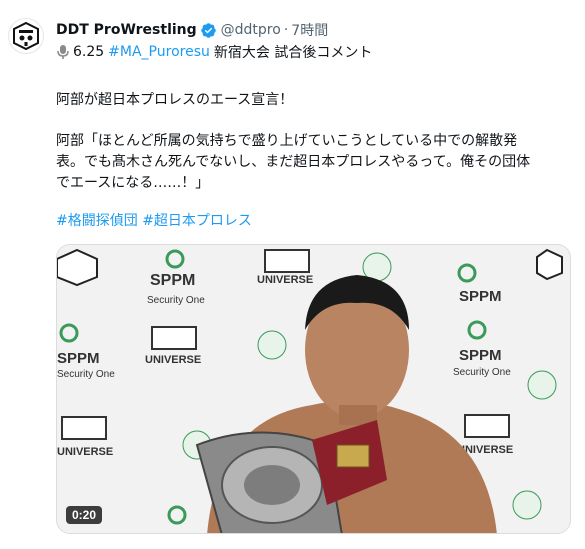 This screenshot has width=585, height=549. Describe the element at coordinates (309, 30) in the screenshot. I see `timestamp: 7時間` at that location.